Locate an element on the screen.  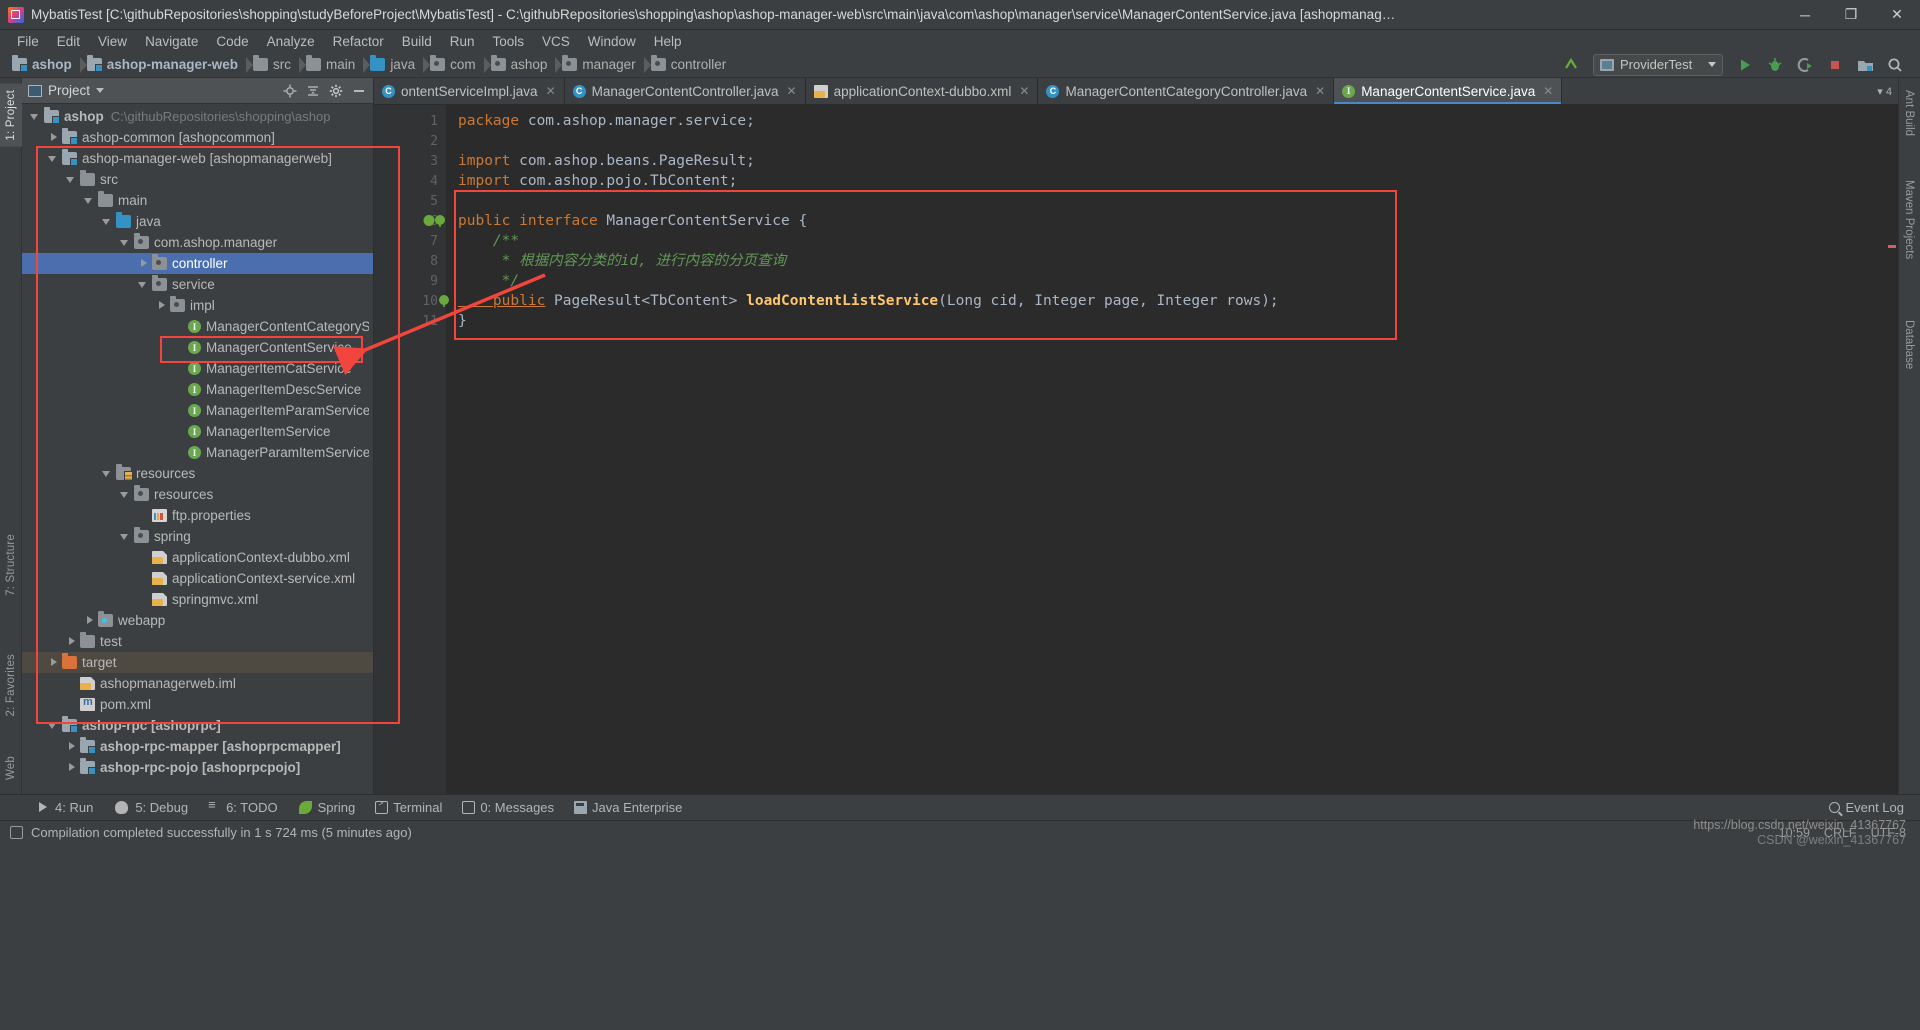
menu-build: Build is located at coordinates (417, 41).